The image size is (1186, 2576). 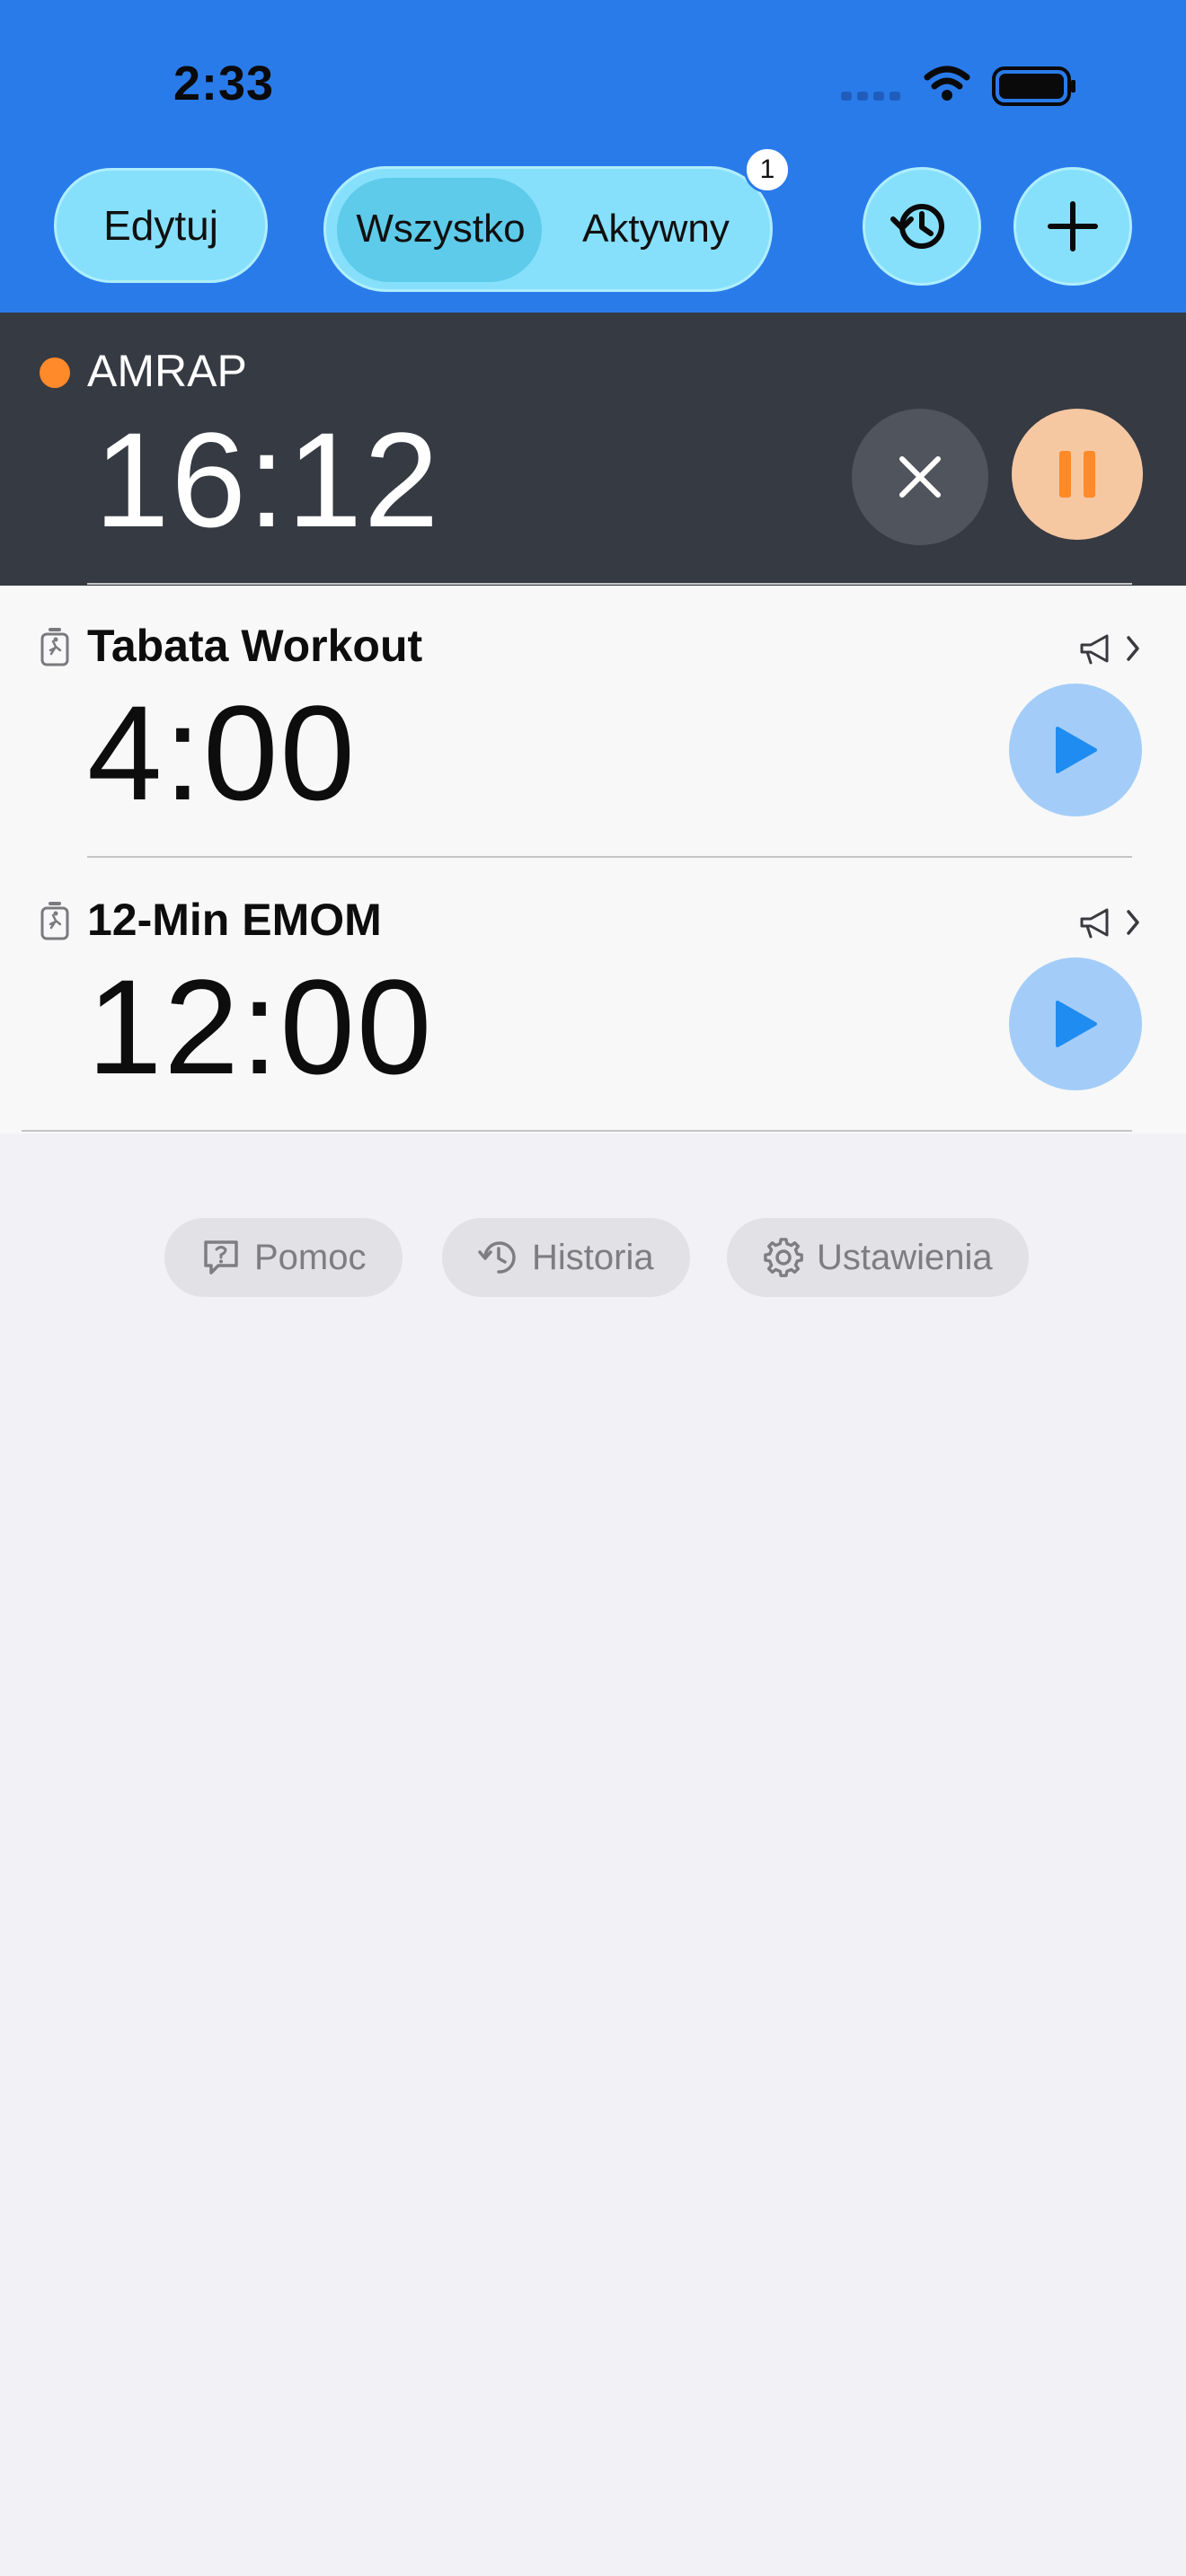 I want to click on active-count-badge: 1, so click(x=767, y=169).